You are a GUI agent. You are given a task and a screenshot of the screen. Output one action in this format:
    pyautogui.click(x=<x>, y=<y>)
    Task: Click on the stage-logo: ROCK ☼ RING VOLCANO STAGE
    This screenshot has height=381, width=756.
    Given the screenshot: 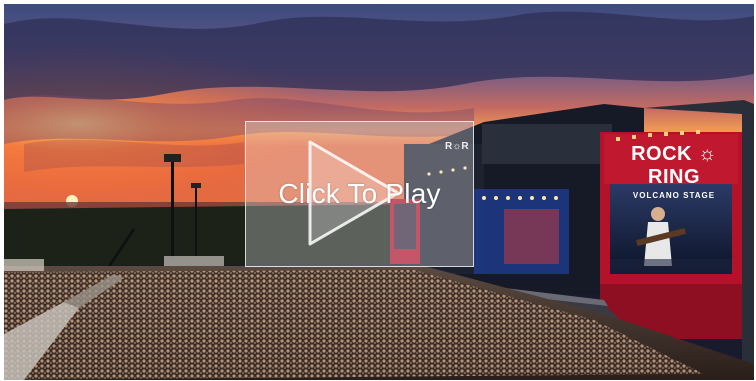 What is the action you would take?
    pyautogui.click(x=674, y=171)
    